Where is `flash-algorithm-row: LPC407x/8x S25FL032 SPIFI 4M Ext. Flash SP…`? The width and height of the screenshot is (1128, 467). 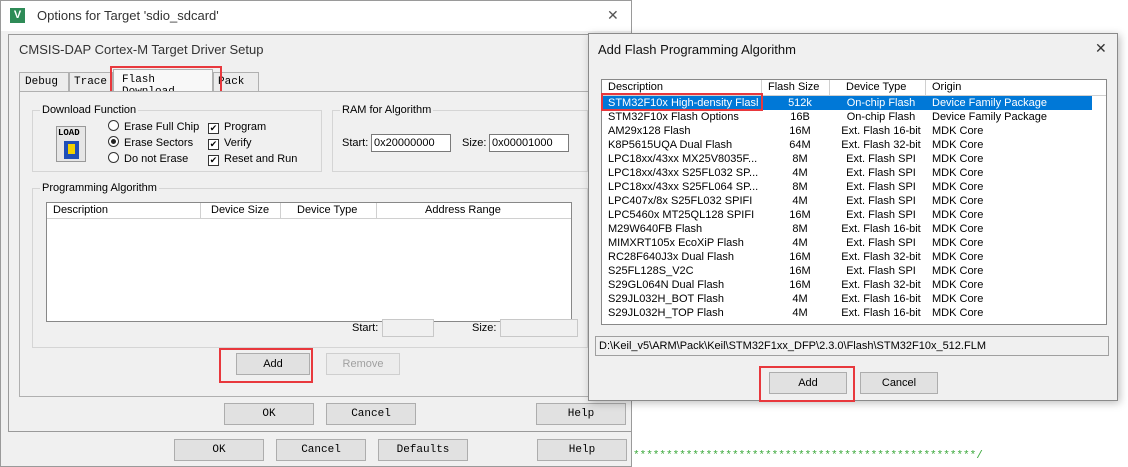
flash-algorithm-row: LPC407x/8x S25FL032 SPIFI 4M Ext. Flash SP… is located at coordinates (847, 201).